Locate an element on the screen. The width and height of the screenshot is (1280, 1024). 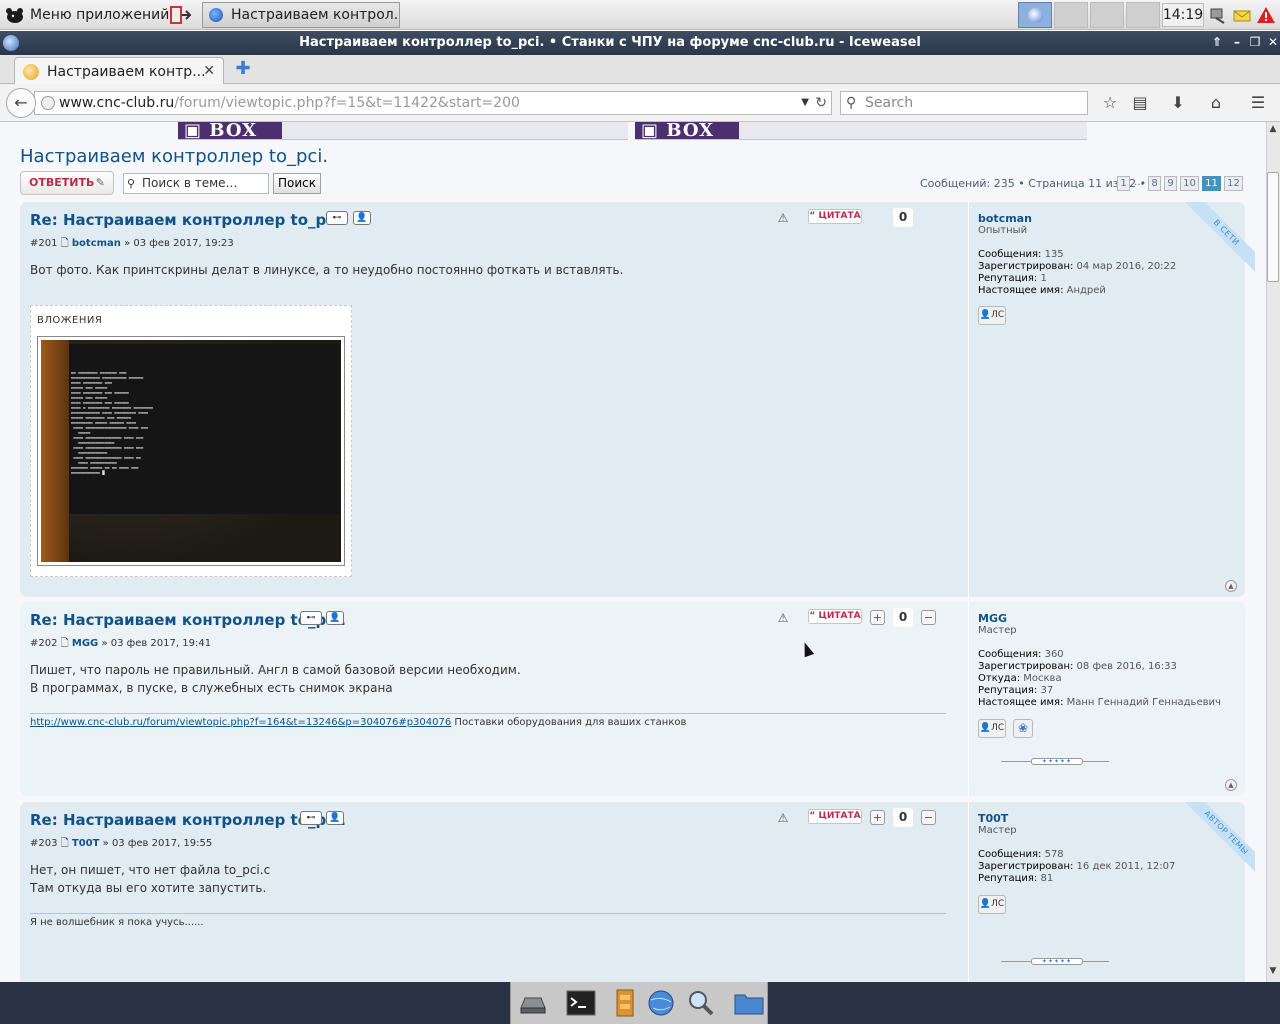
author-posts-count: 578 is located at coordinates (1054, 854).